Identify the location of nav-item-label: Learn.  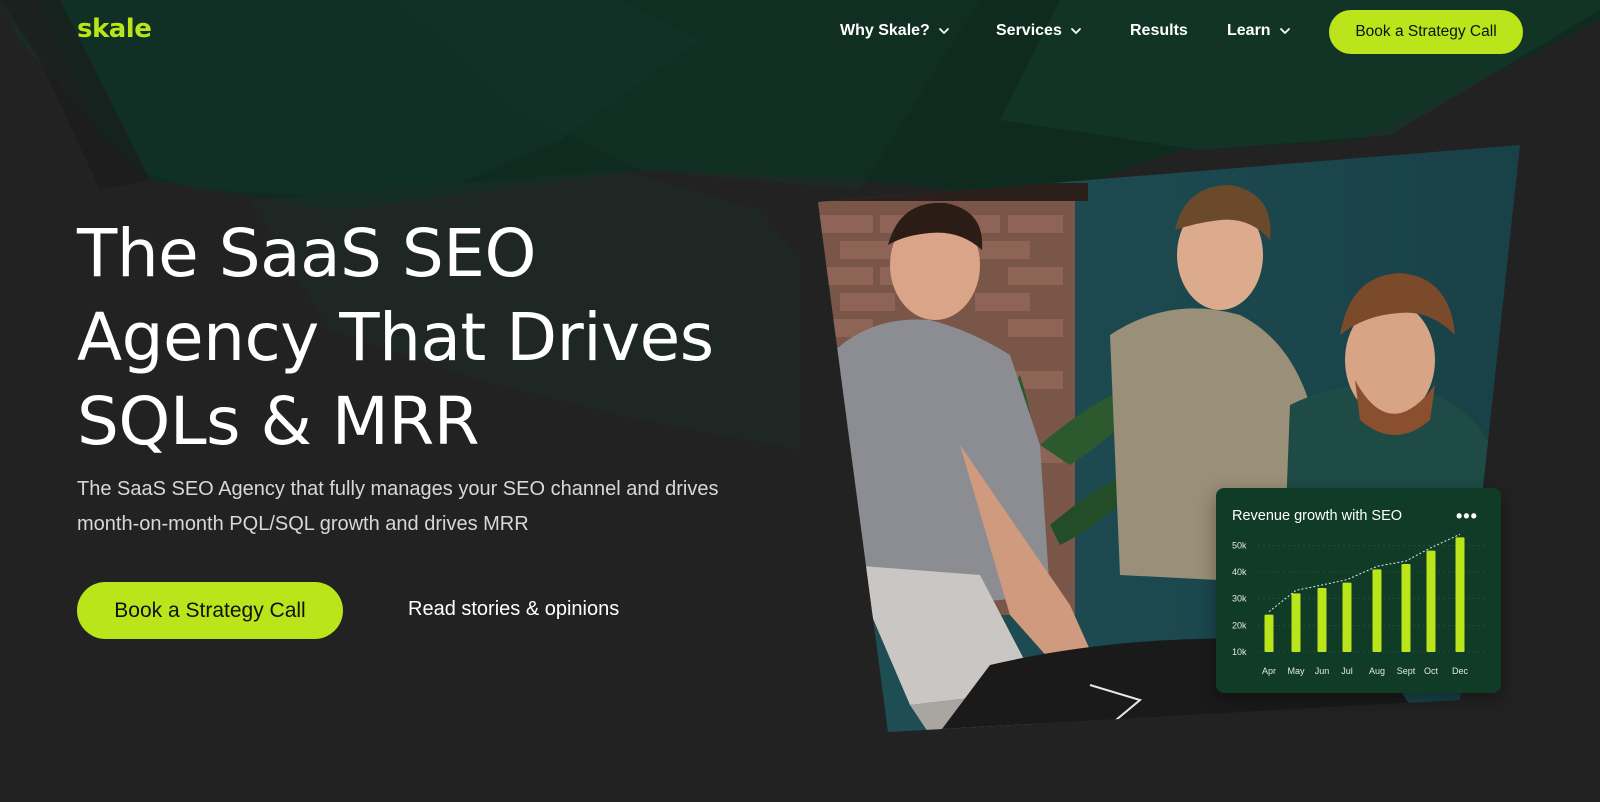
(1249, 30).